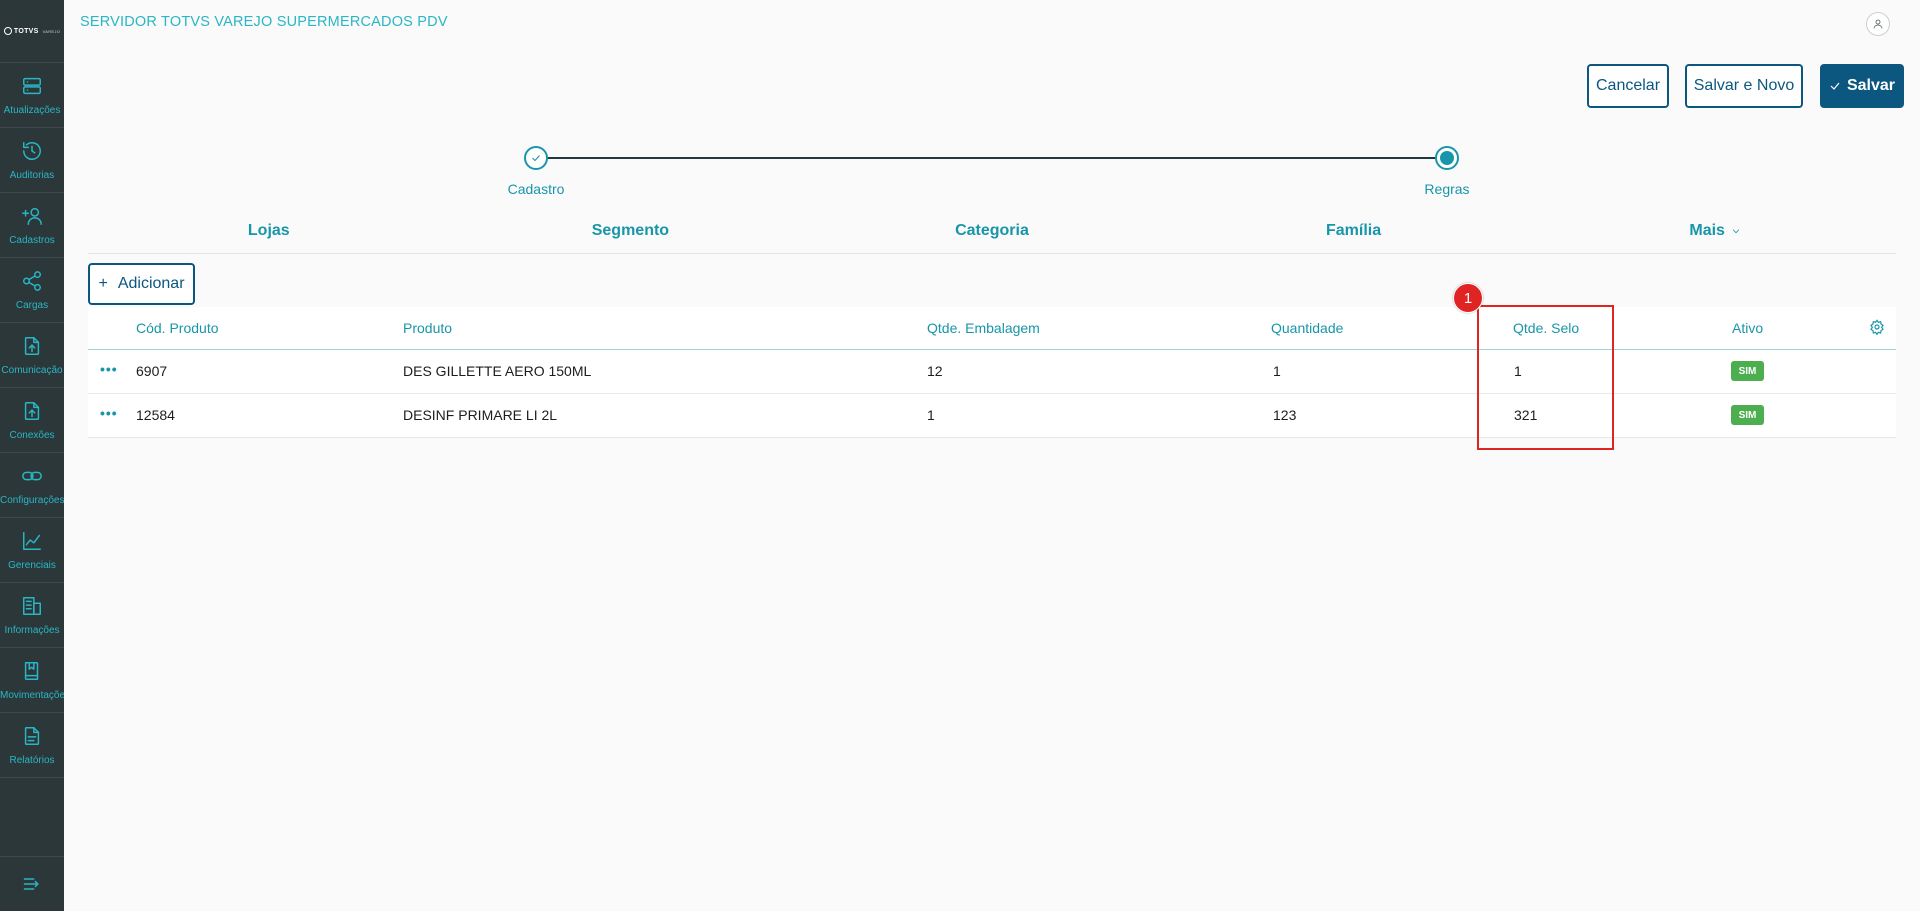  Describe the element at coordinates (26, 31) in the screenshot. I see `logo-text: TOTVS` at that location.